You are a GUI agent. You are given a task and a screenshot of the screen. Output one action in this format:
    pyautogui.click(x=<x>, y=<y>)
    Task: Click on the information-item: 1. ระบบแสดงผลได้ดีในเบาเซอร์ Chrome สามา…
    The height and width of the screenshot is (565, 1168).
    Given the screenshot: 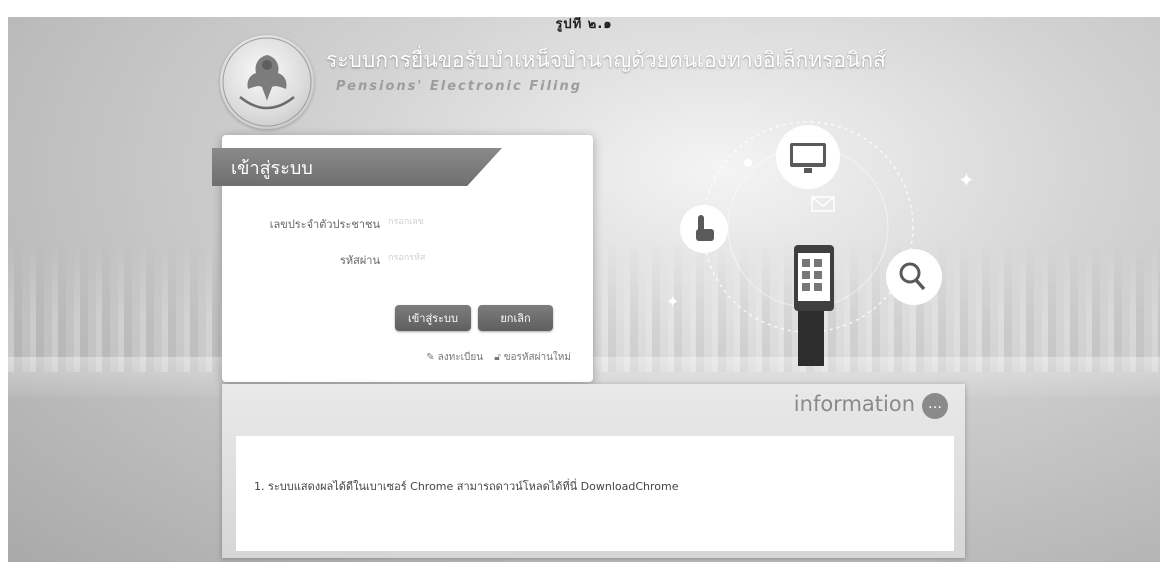 What is the action you would take?
    pyautogui.click(x=466, y=486)
    